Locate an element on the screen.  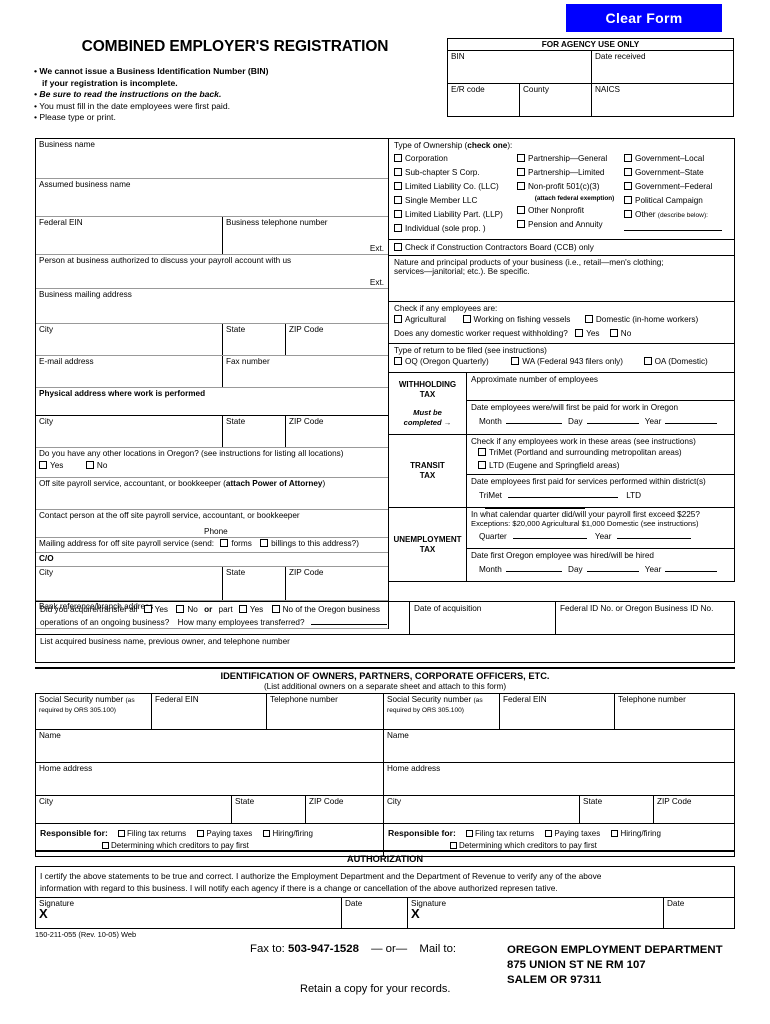
input-hire-month is located at coordinates (533, 567).